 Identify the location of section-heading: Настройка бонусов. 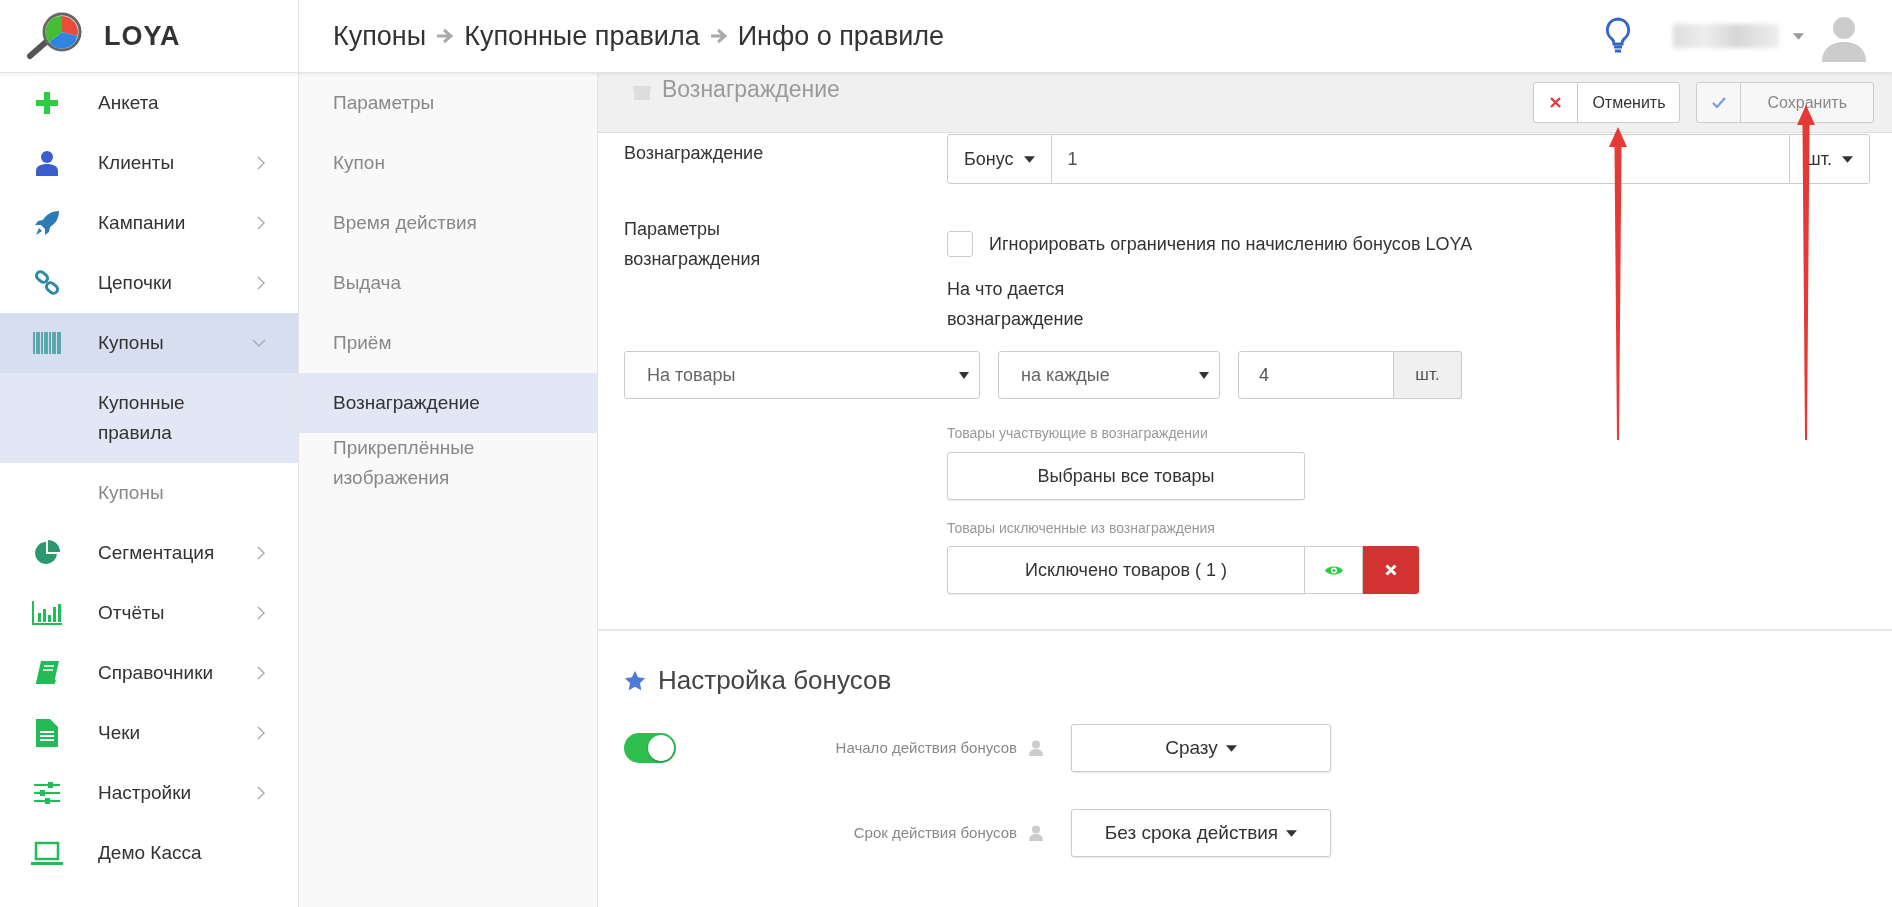
(775, 680).